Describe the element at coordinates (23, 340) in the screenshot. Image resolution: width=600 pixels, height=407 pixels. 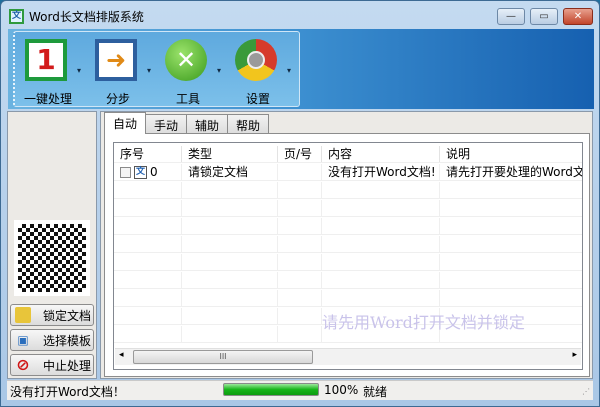
I see `template-icon: ▣` at that location.